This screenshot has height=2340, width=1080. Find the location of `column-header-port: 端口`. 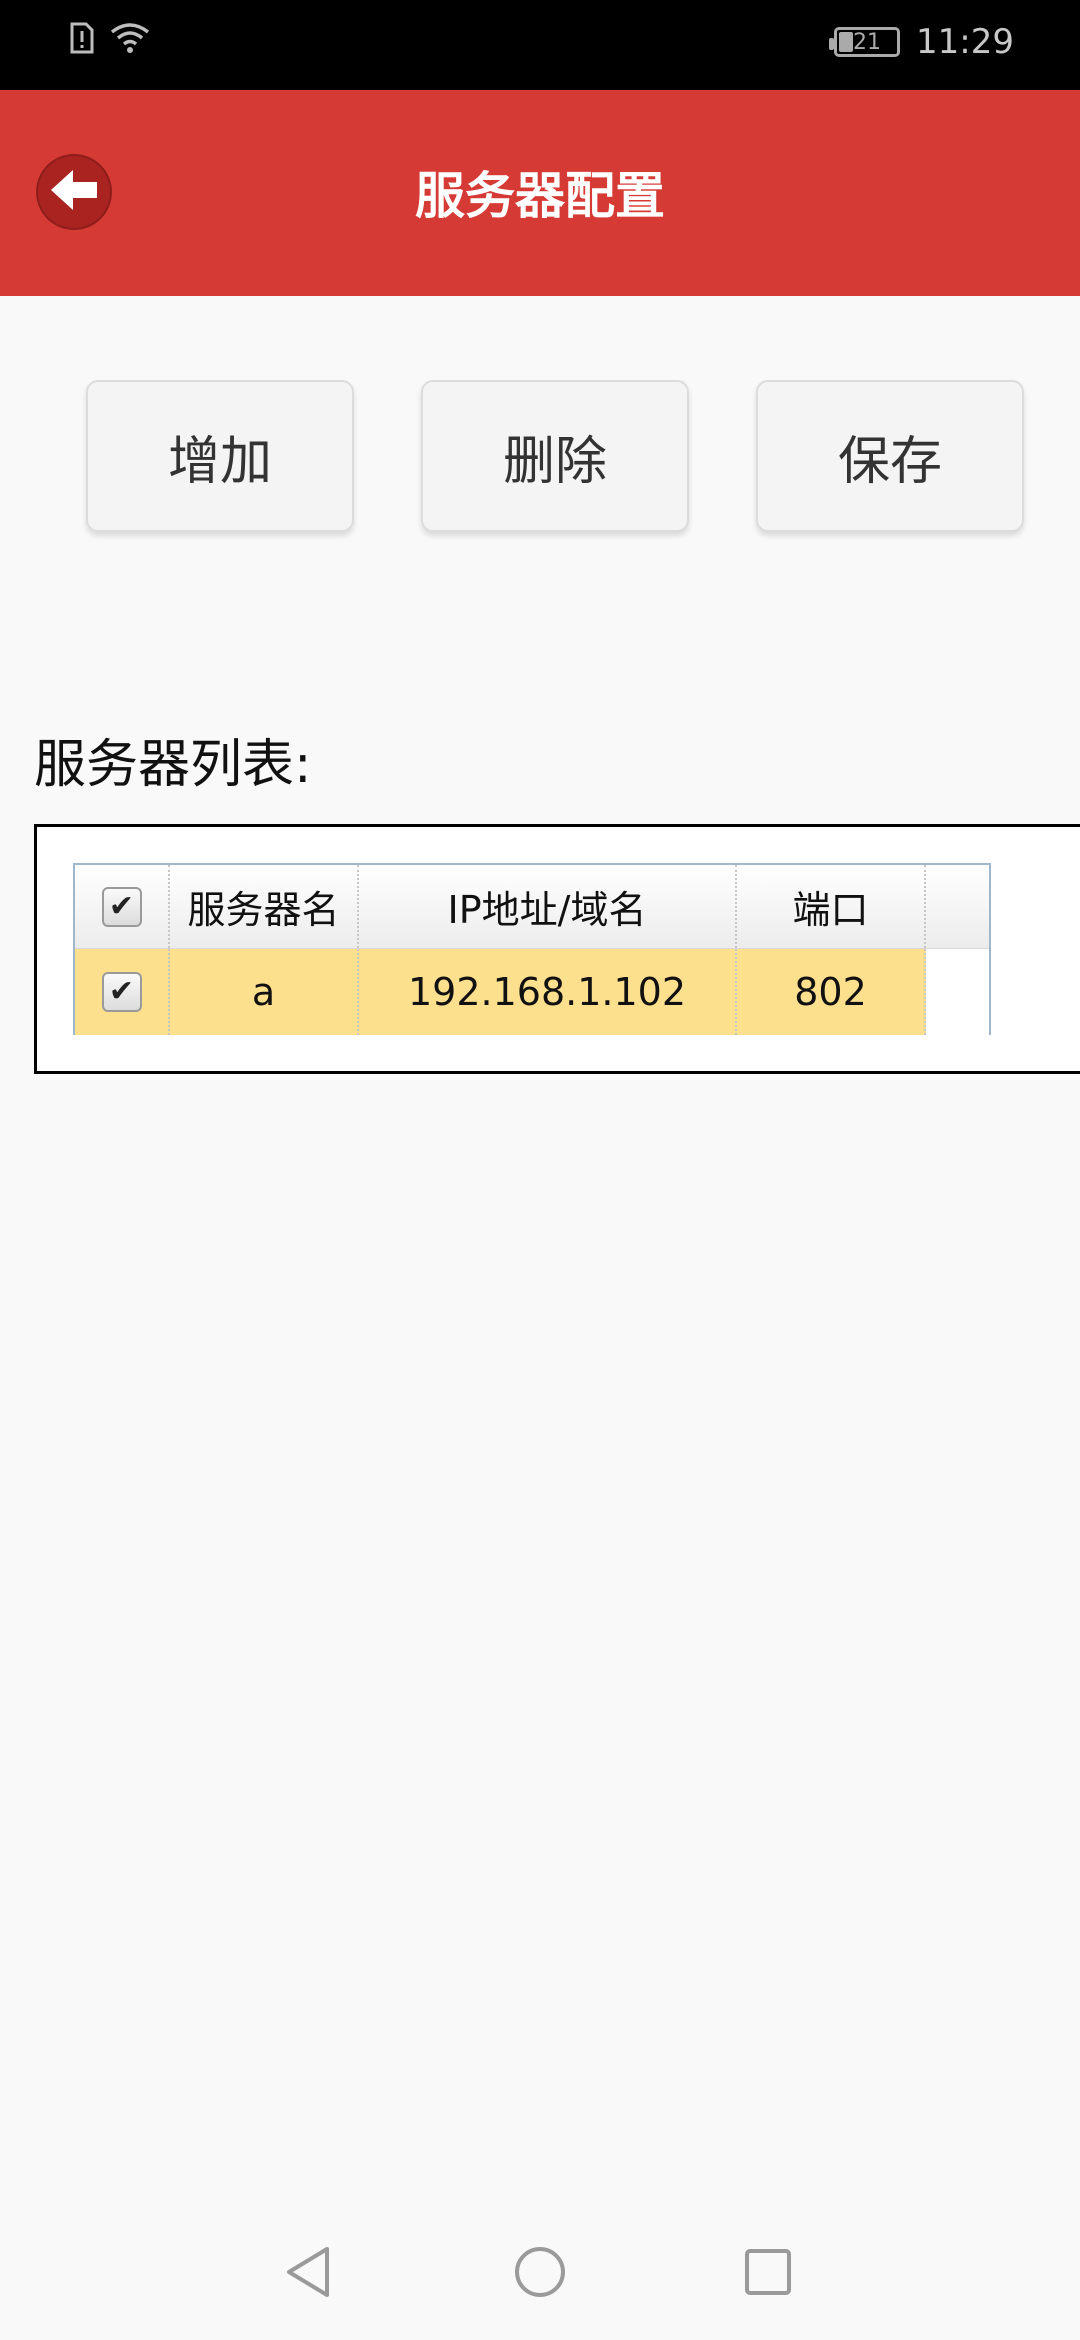

column-header-port: 端口 is located at coordinates (831, 906).